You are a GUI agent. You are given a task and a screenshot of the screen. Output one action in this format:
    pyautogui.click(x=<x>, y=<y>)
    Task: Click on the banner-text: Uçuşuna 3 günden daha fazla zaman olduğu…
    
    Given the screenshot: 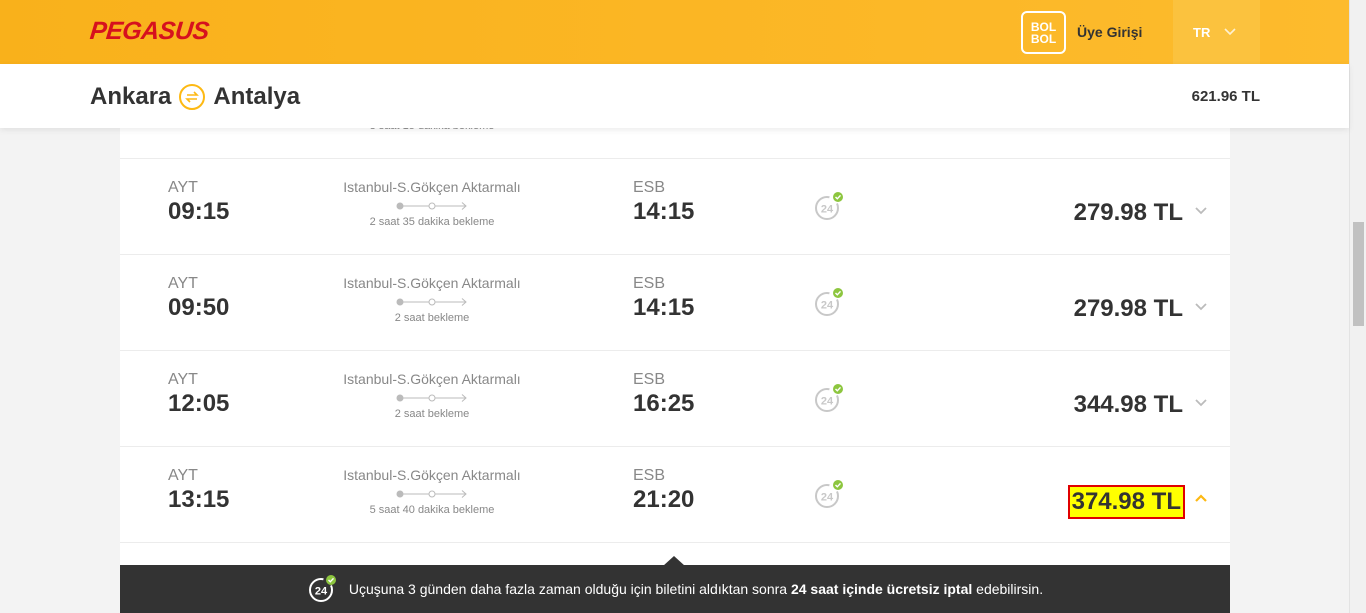 What is the action you would take?
    pyautogui.click(x=696, y=589)
    